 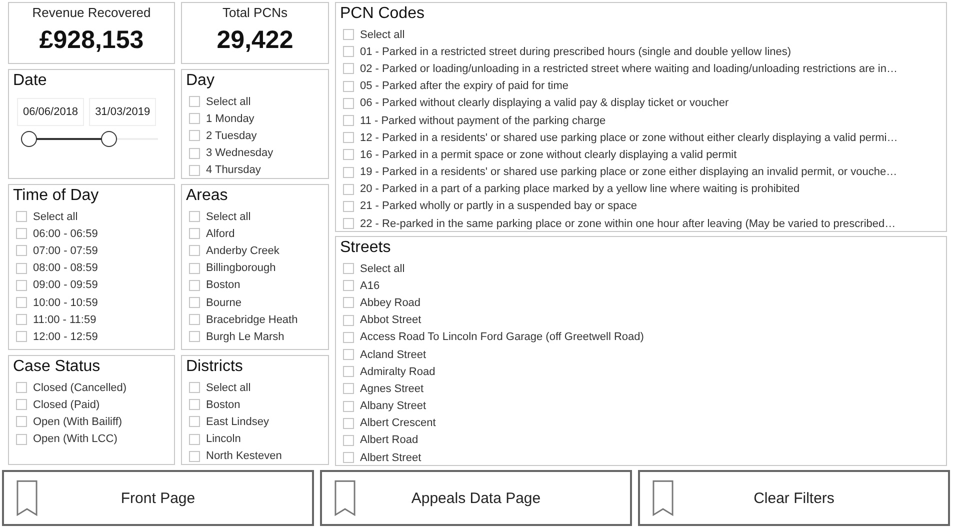 What do you see at coordinates (398, 423) in the screenshot?
I see `filter-option: Albert Crescent` at bounding box center [398, 423].